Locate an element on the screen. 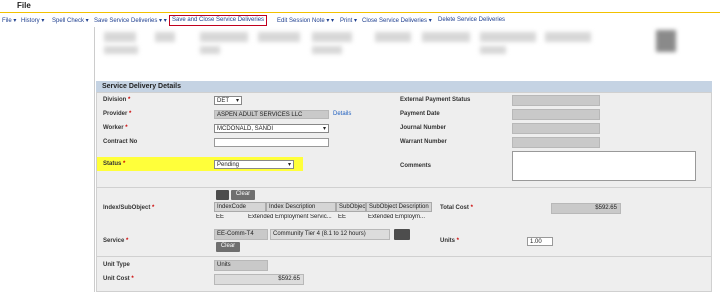 This screenshot has height=292, width=720. menu-history: History ▾ is located at coordinates (32, 20).